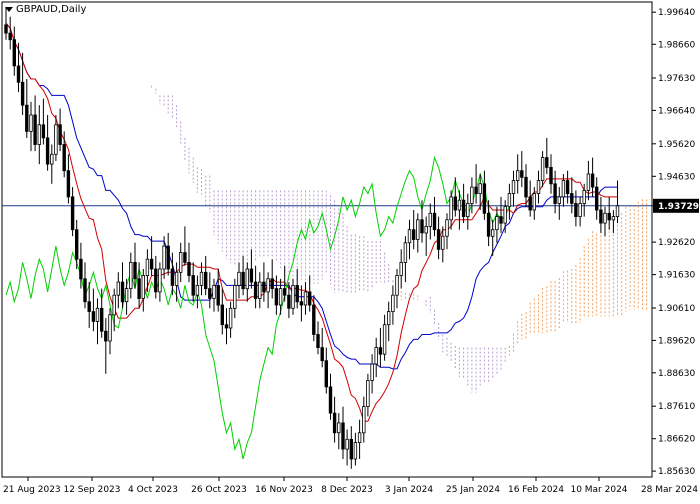 Image resolution: width=700 pixels, height=504 pixels. What do you see at coordinates (676, 407) in the screenshot?
I see `y-tick-label-12: 1.87610` at bounding box center [676, 407].